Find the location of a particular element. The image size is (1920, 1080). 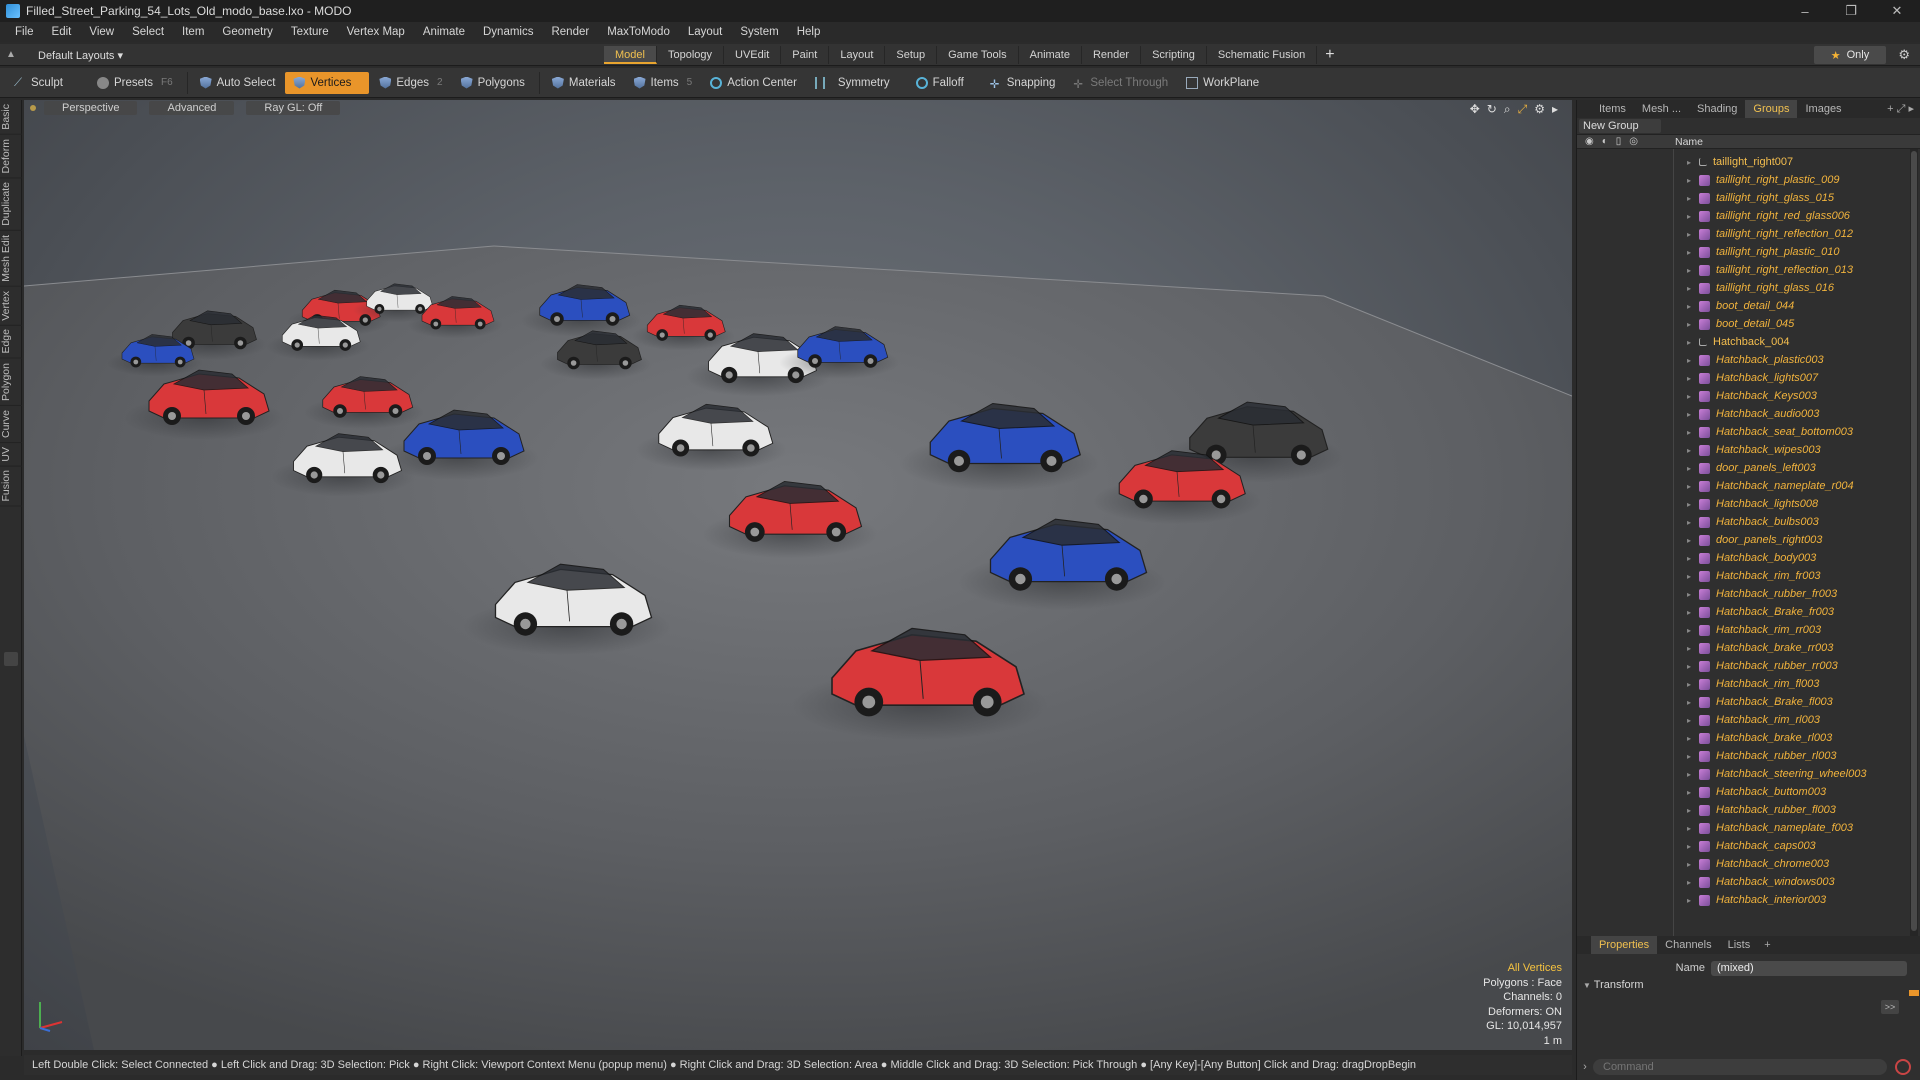

tree-row: ▸ Hatchback_buttom003 is located at coordinates (1748, 792).